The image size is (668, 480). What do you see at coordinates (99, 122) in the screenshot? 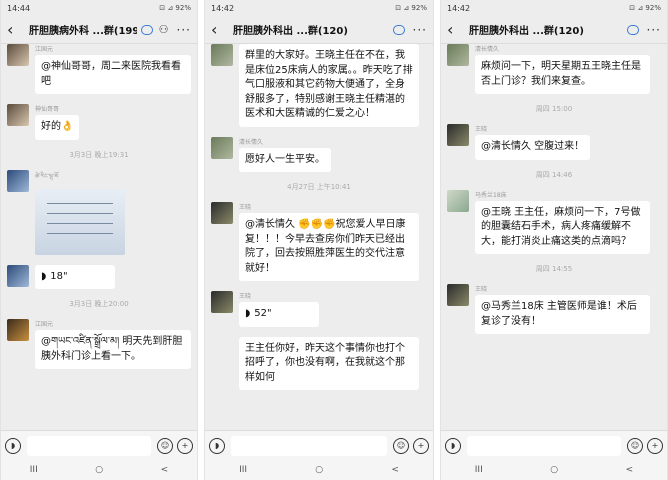
I see `message-row: 神仙哥哥 好的👌` at bounding box center [99, 122].